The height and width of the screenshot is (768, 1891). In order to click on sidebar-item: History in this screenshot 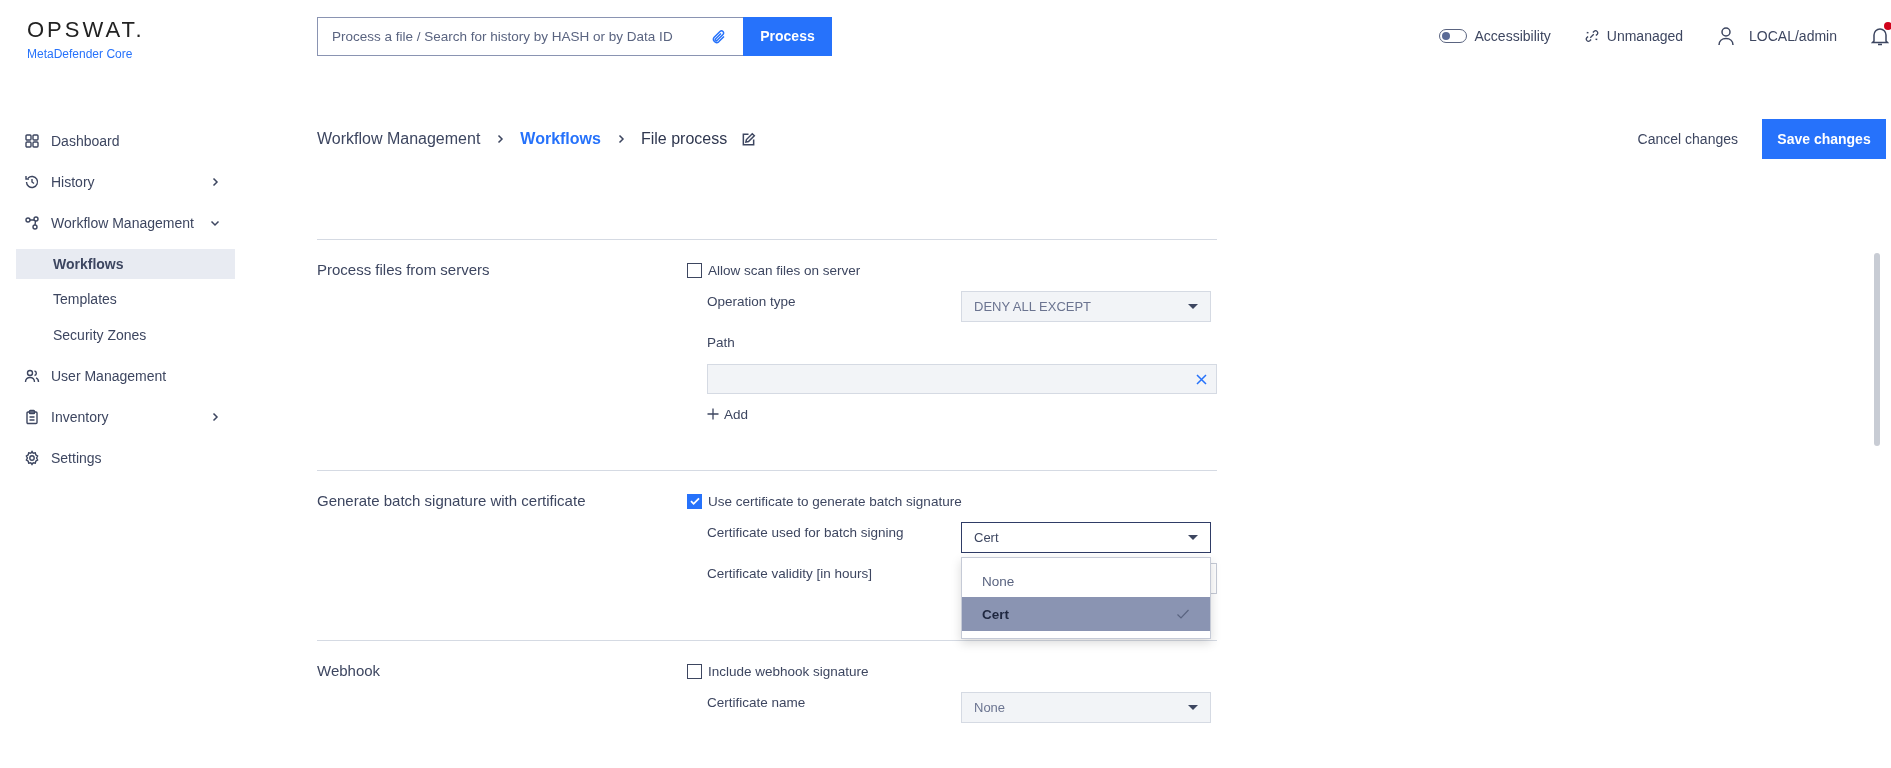, I will do `click(117, 181)`.